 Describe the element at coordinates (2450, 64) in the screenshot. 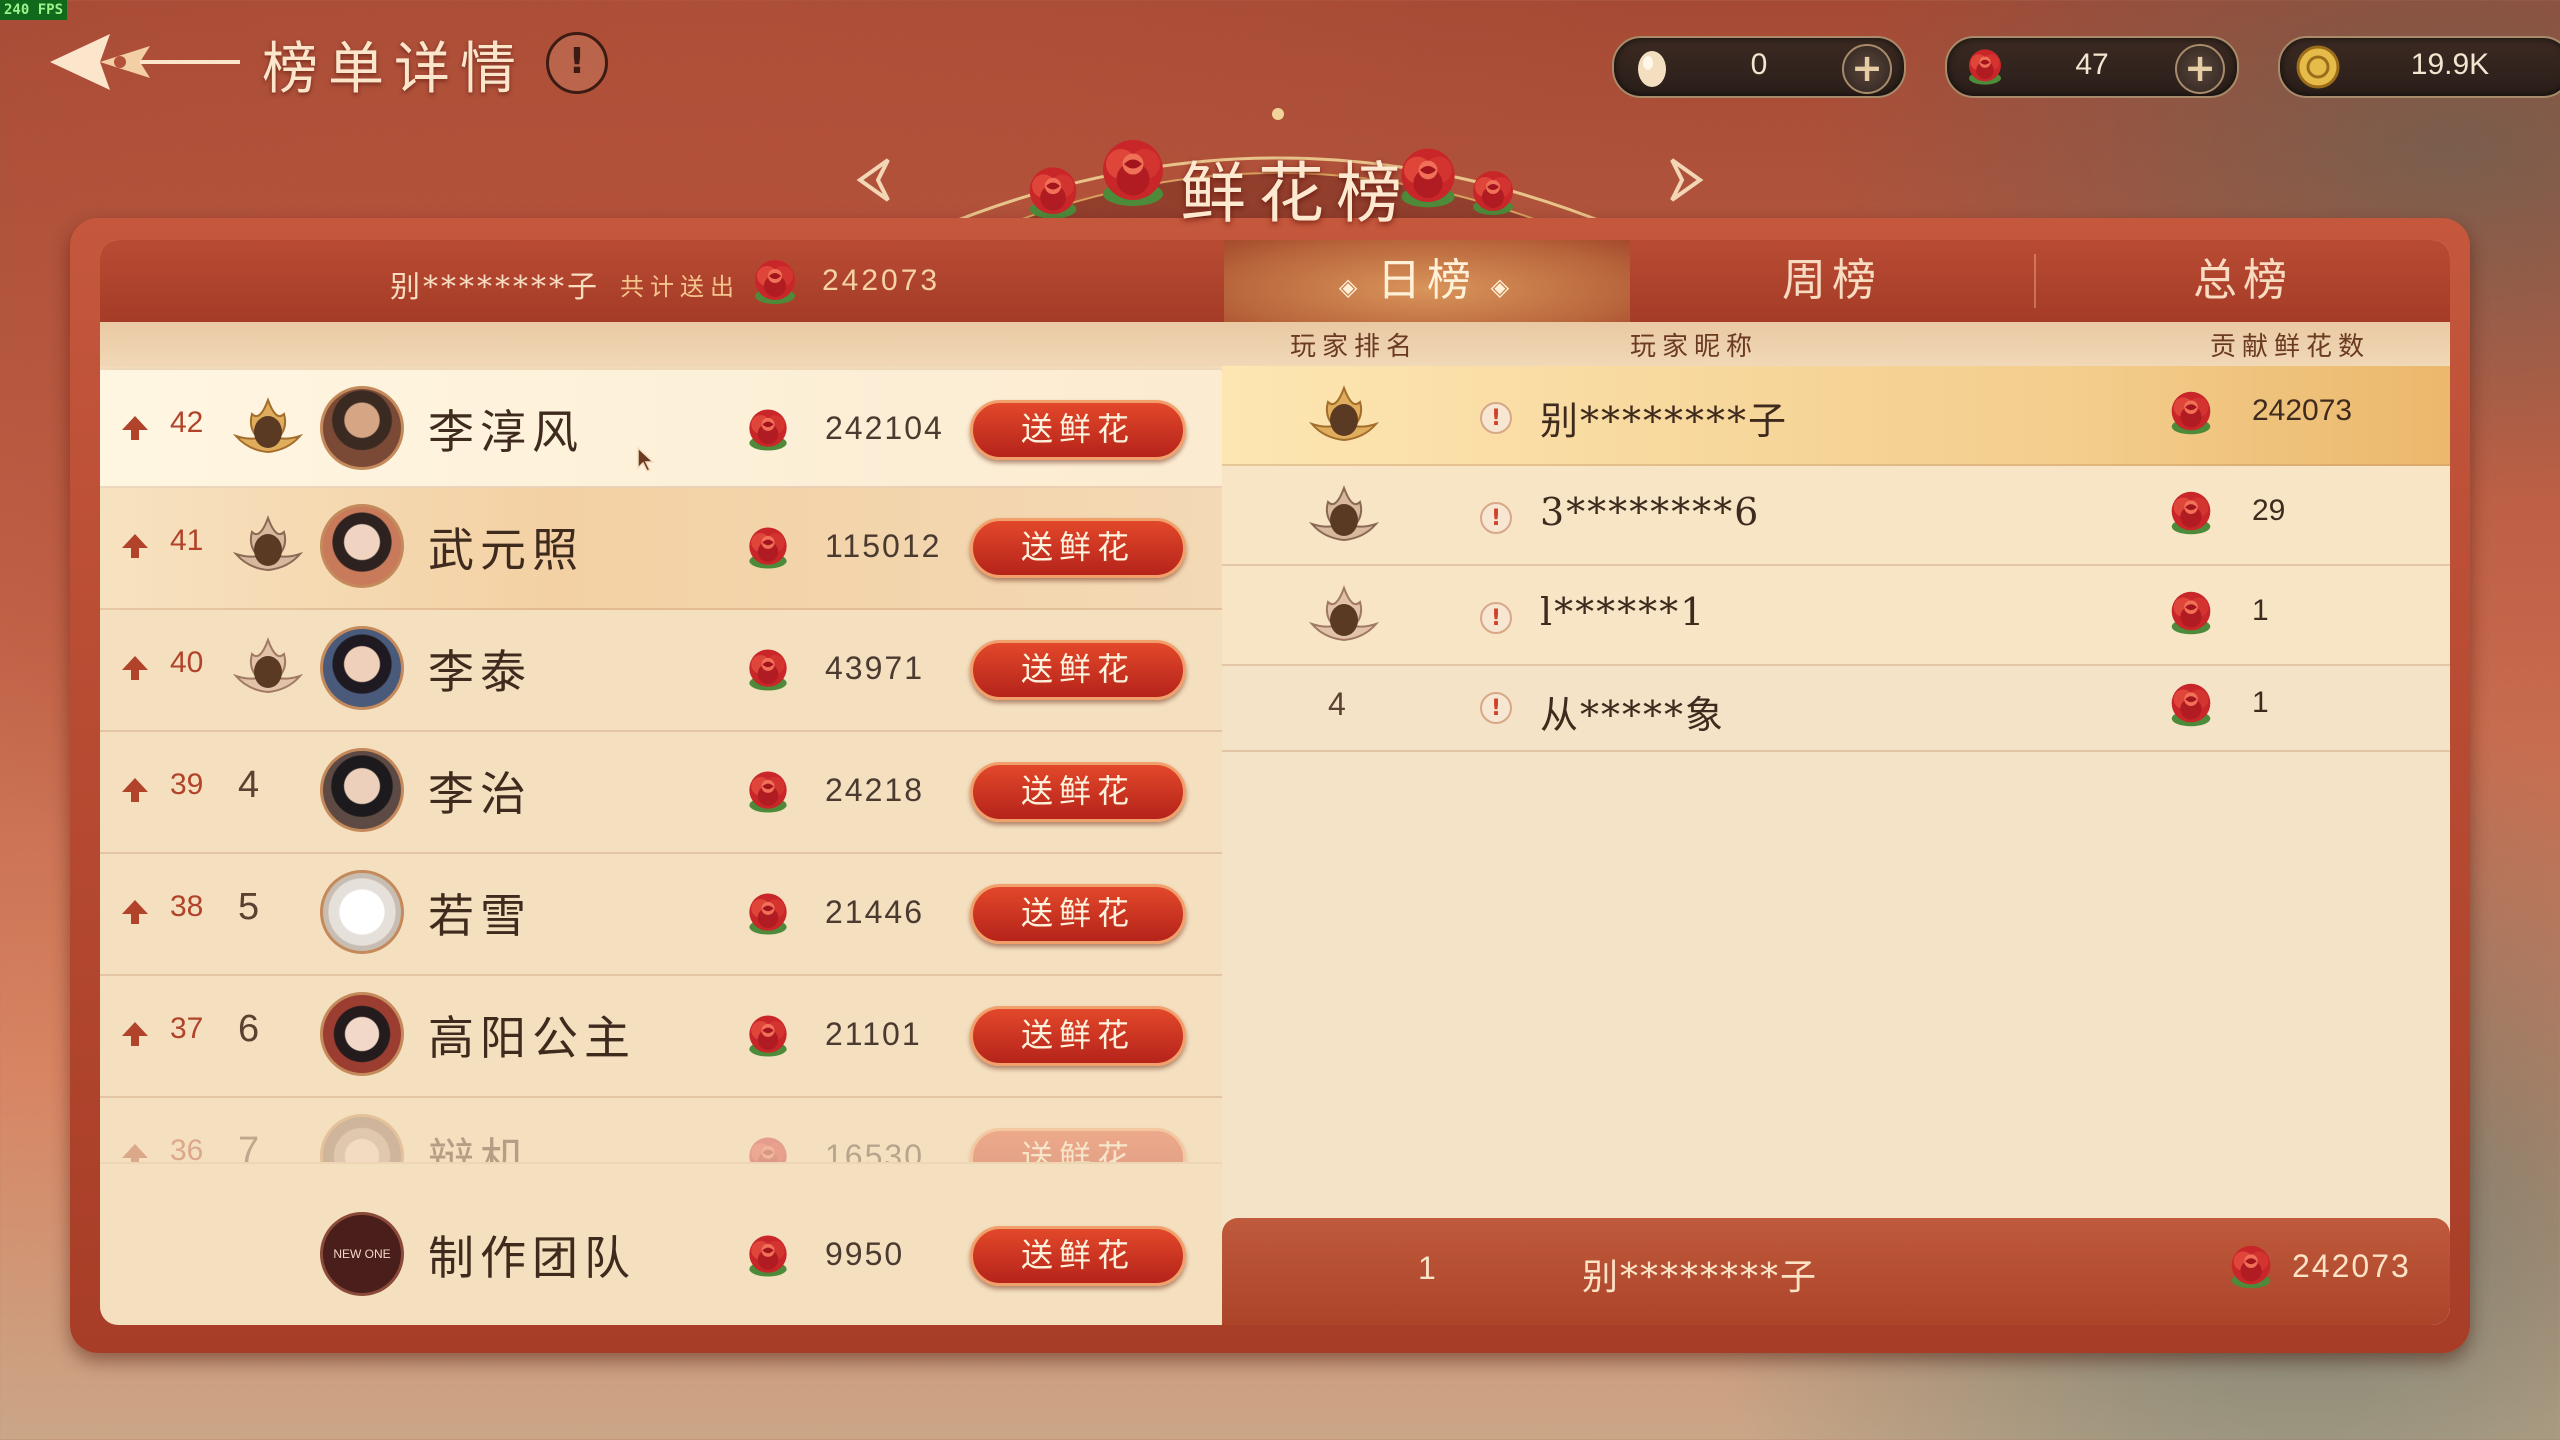

I see `coin-count: 19.9K` at that location.